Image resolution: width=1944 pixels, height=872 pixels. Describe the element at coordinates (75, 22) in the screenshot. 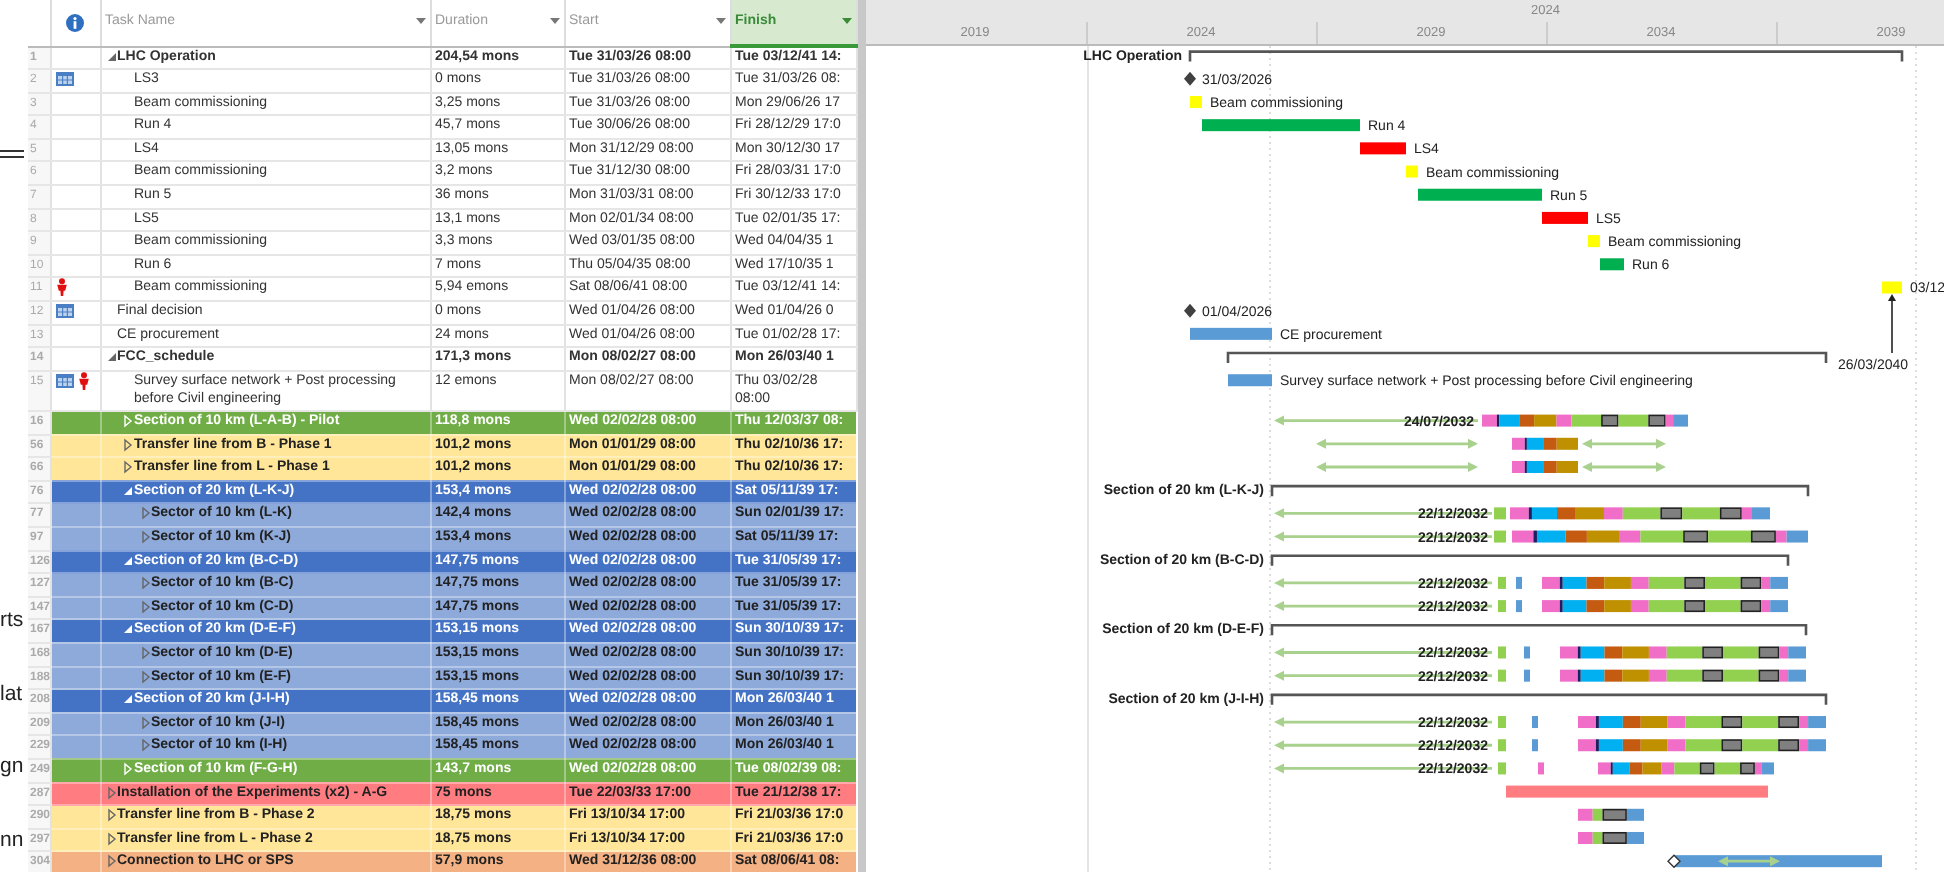

I see `info-icon` at that location.